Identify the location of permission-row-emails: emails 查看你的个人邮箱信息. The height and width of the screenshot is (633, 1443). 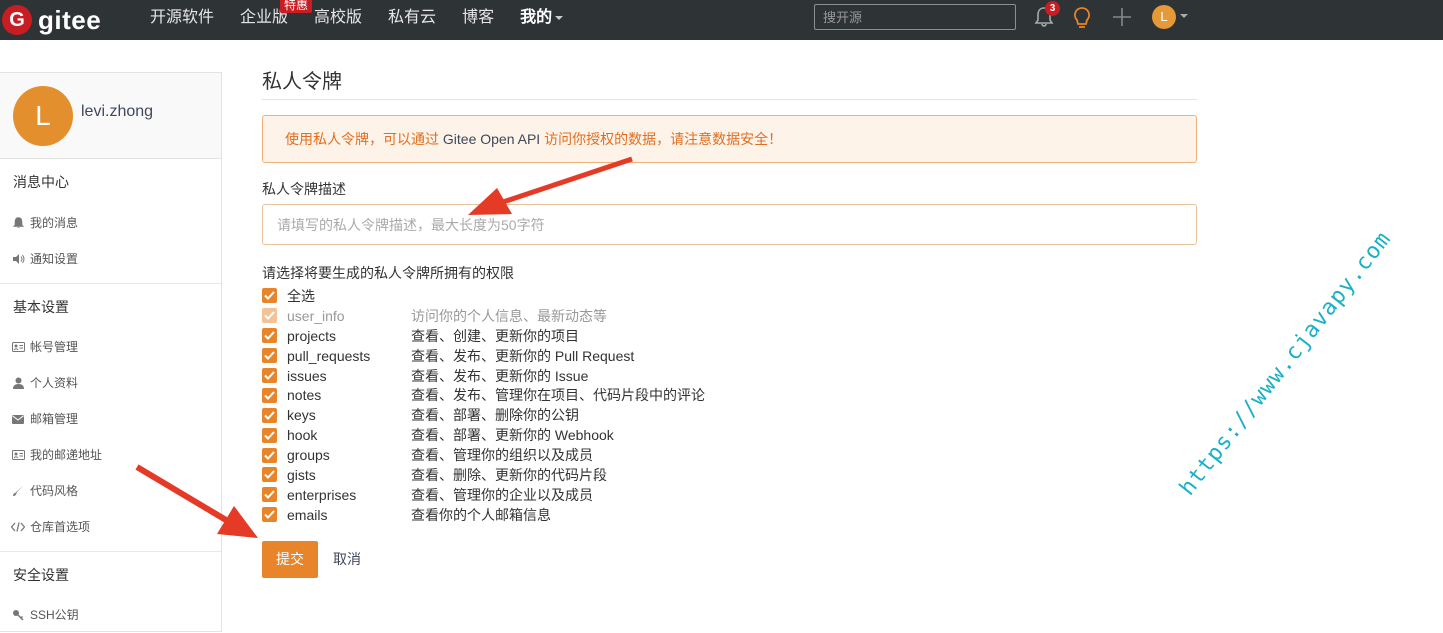
(729, 515).